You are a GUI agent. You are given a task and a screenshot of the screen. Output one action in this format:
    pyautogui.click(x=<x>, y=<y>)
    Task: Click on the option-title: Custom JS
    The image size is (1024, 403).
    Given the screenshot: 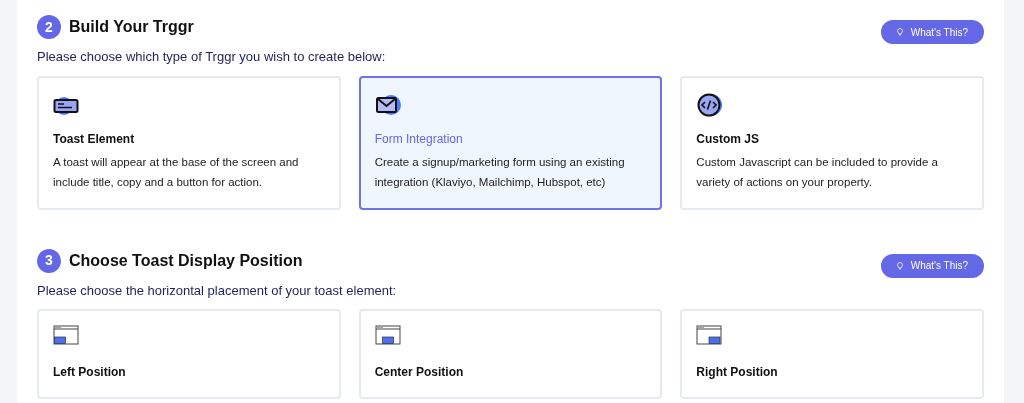 What is the action you would take?
    pyautogui.click(x=728, y=139)
    